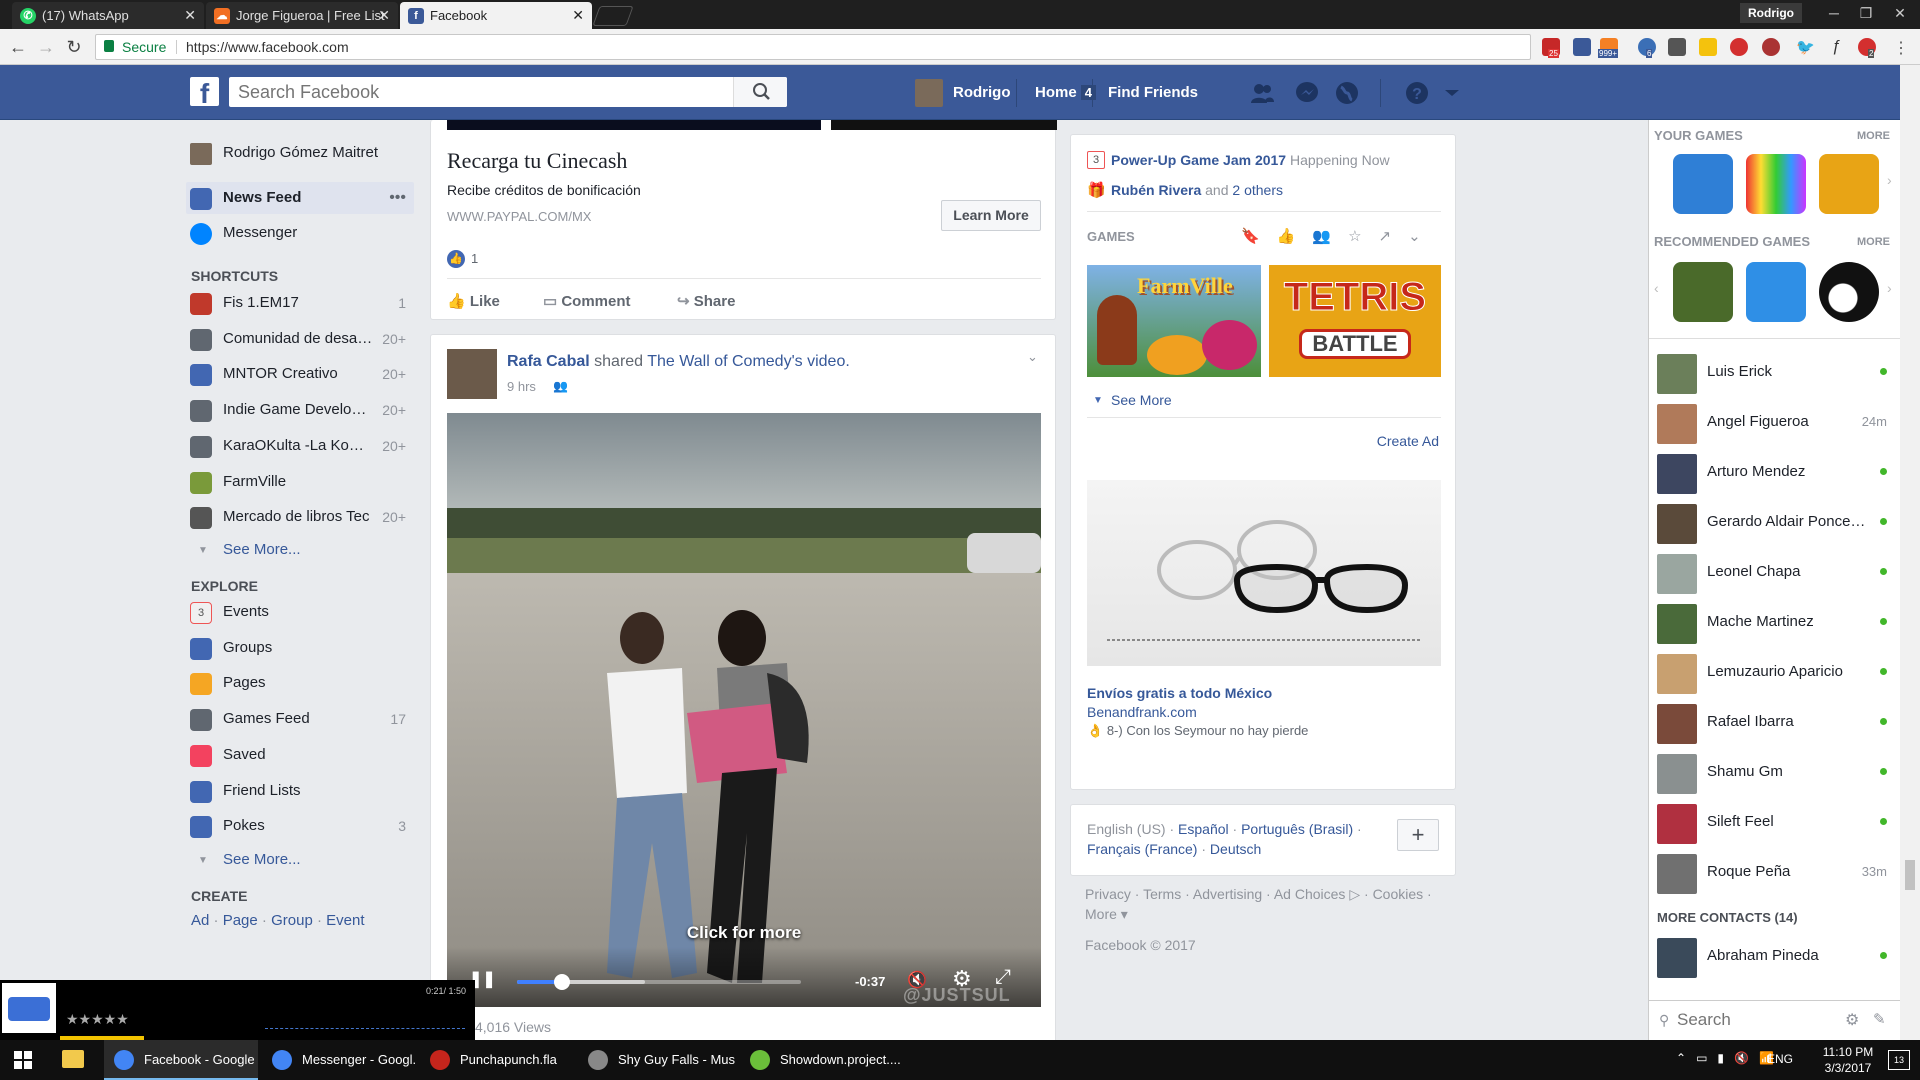 This screenshot has width=1920, height=1080. Describe the element at coordinates (497, 1060) in the screenshot. I see `taskbar-app-button: Punchapunch.fla` at that location.